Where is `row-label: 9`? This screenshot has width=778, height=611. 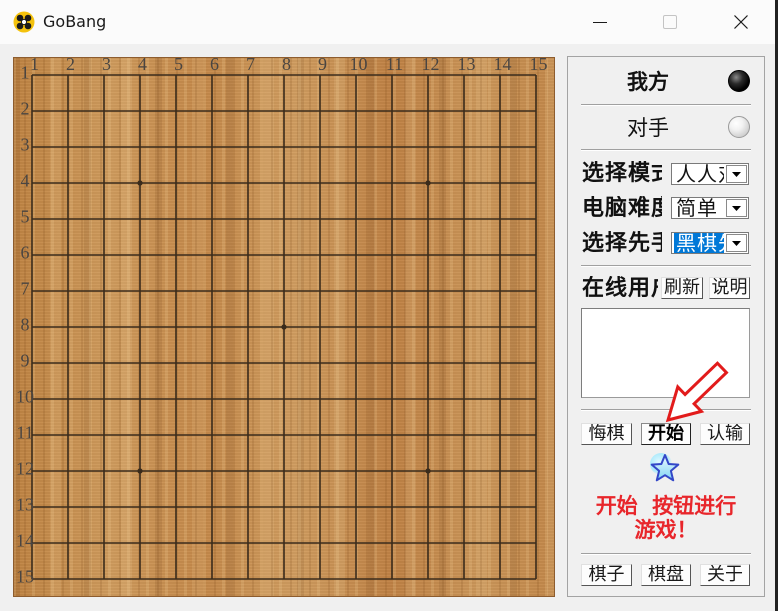
row-label: 9 is located at coordinates (25, 361).